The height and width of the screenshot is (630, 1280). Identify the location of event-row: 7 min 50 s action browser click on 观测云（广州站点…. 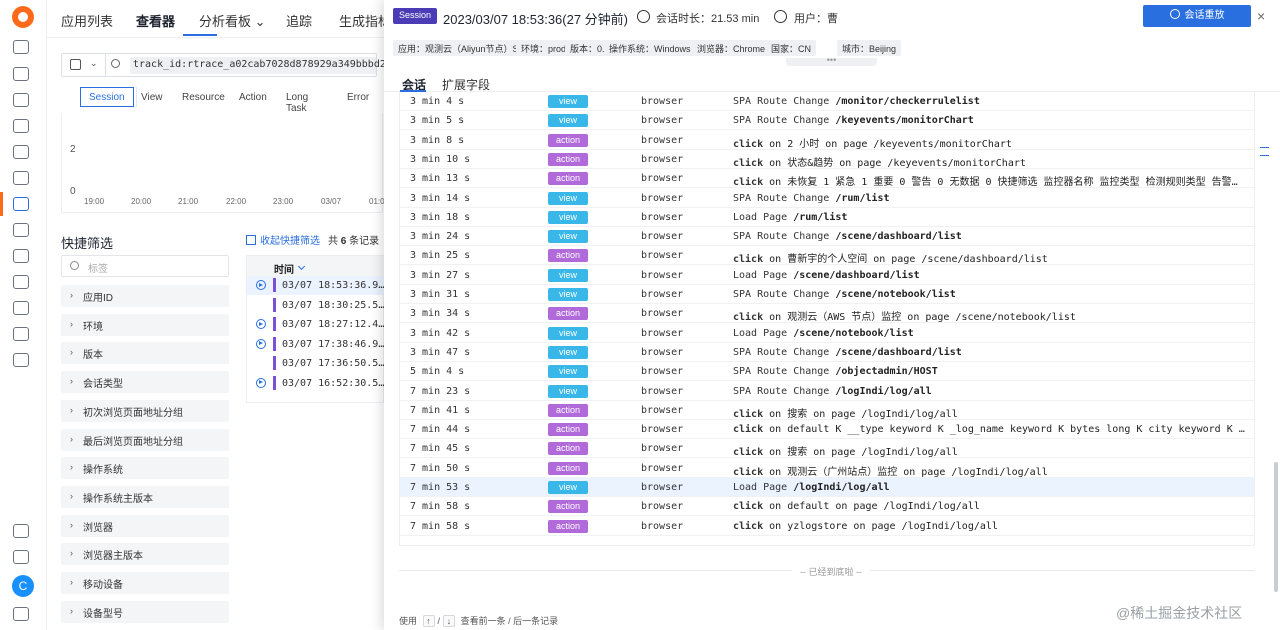
(827, 468).